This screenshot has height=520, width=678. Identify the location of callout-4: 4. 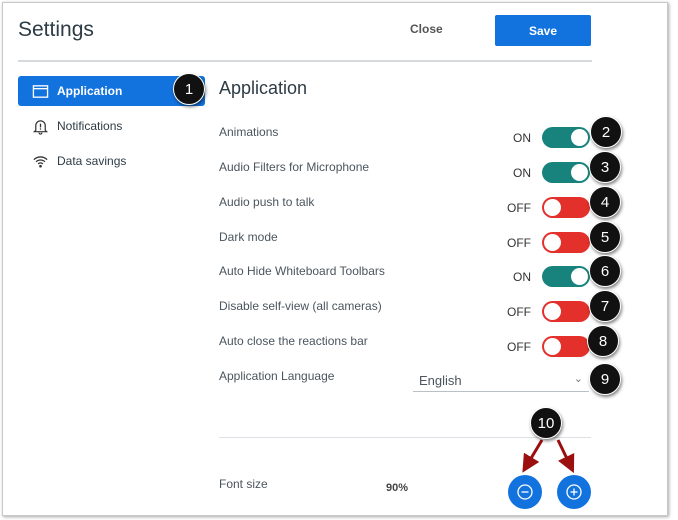
(605, 202).